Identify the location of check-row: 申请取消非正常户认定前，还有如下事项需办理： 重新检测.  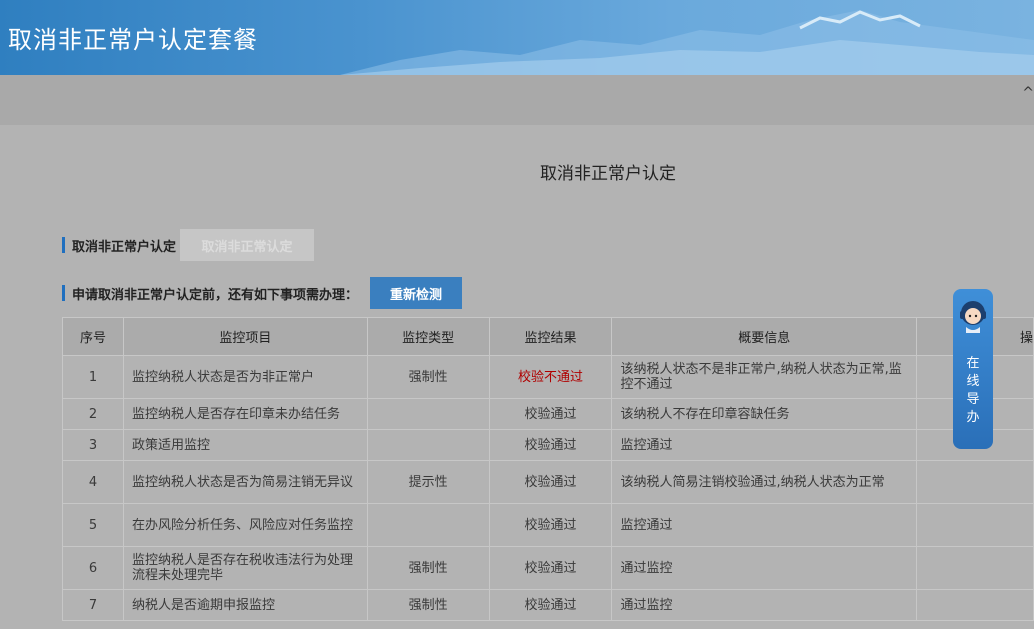
(262, 293).